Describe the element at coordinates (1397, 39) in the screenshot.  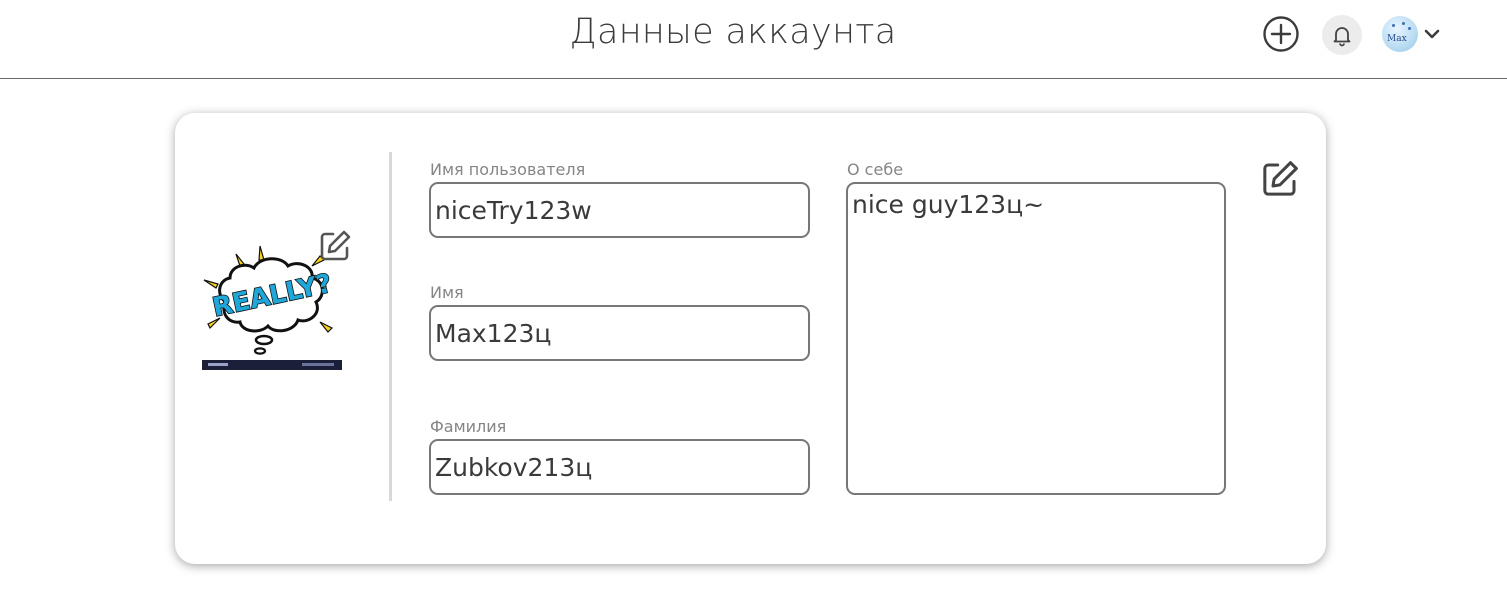
I see `avatar-text: Max` at that location.